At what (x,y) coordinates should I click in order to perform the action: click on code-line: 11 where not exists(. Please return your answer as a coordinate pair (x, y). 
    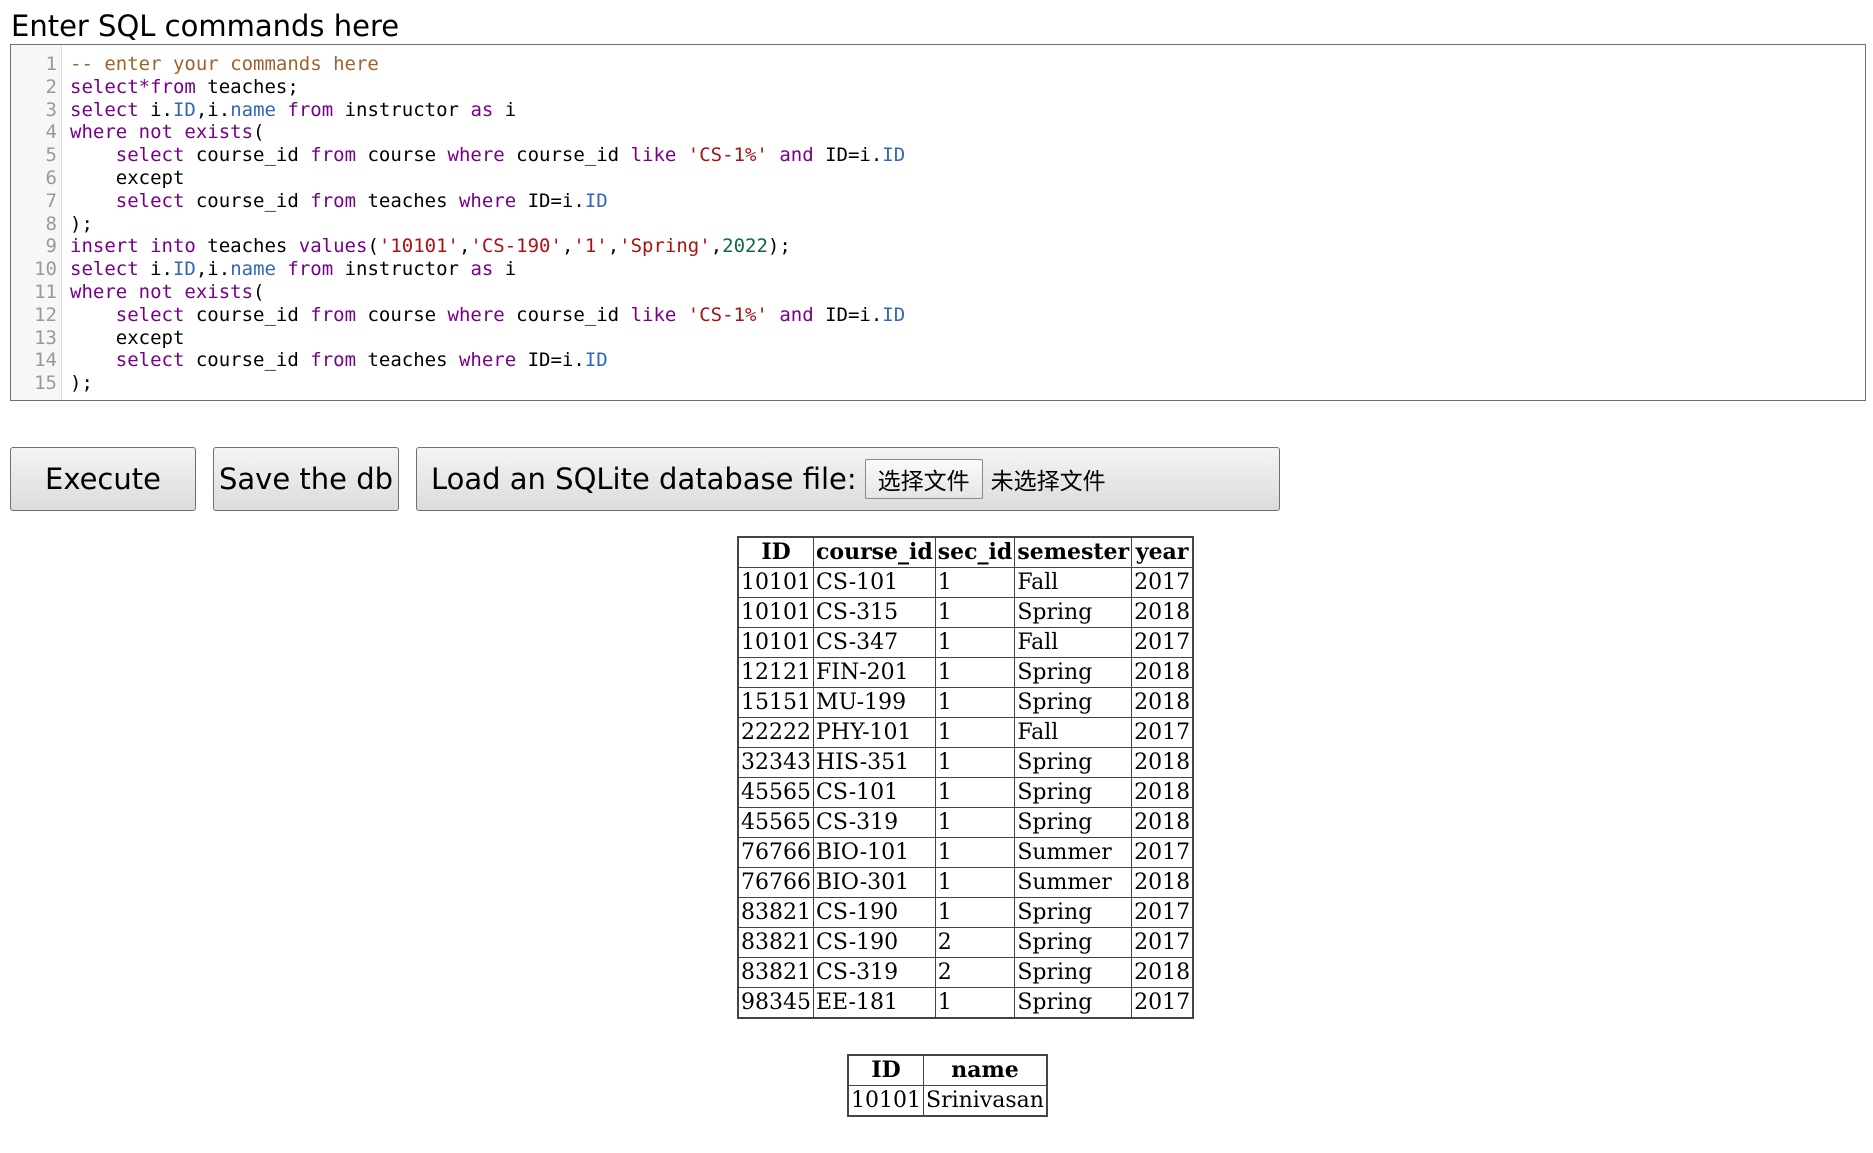
    Looking at the image, I should click on (938, 292).